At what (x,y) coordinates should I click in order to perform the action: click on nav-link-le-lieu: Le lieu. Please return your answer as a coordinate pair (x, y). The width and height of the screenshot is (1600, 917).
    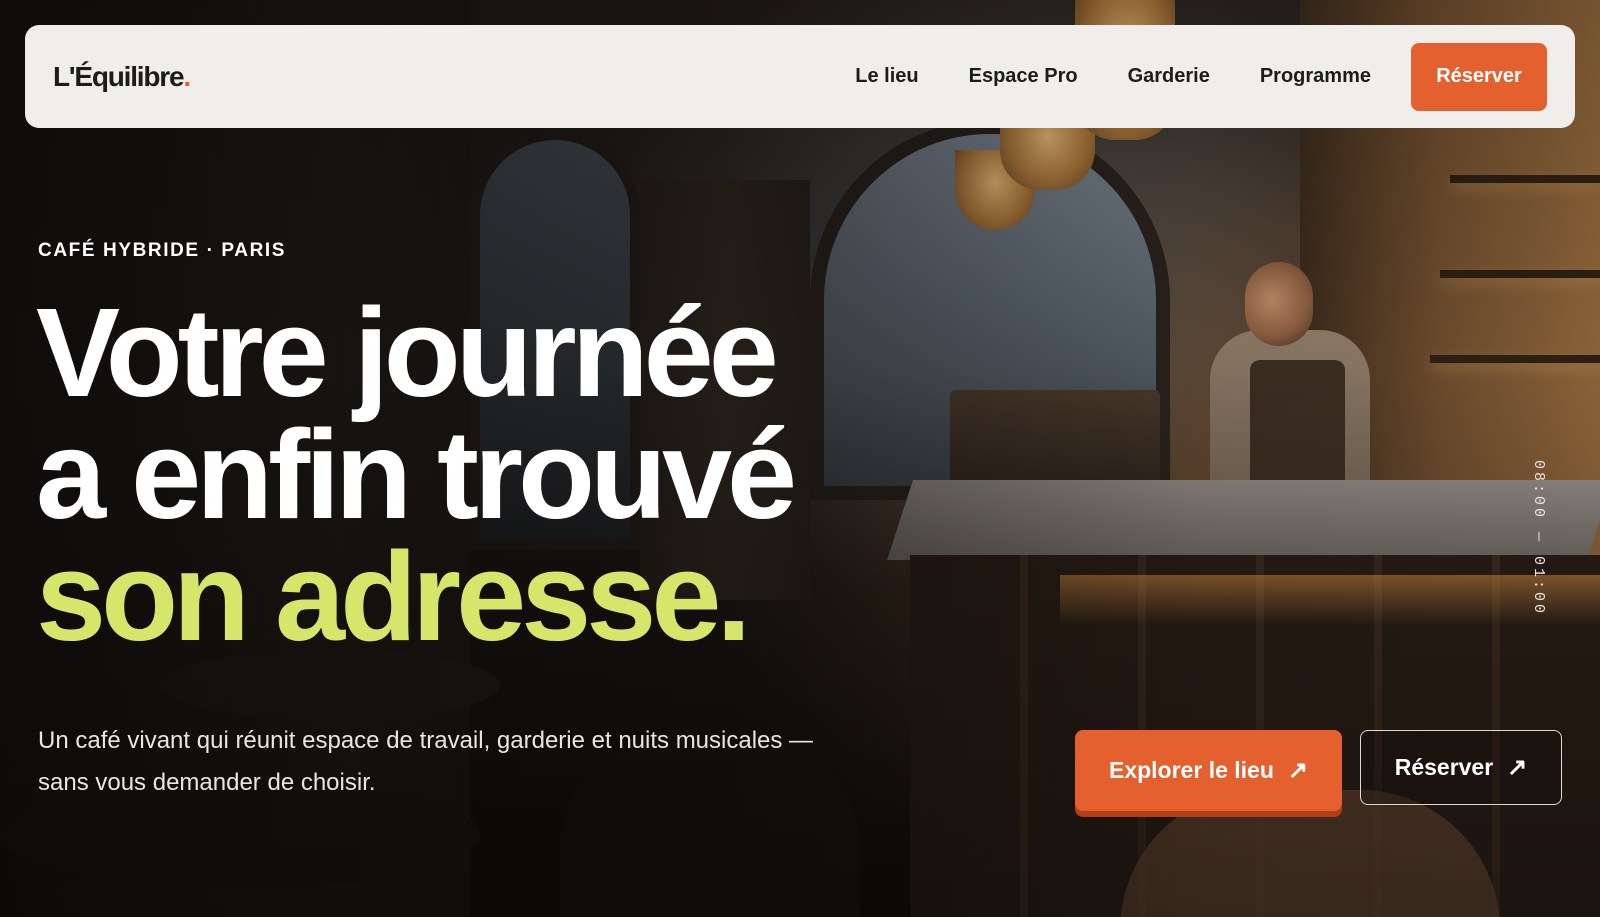
    Looking at the image, I should click on (886, 76).